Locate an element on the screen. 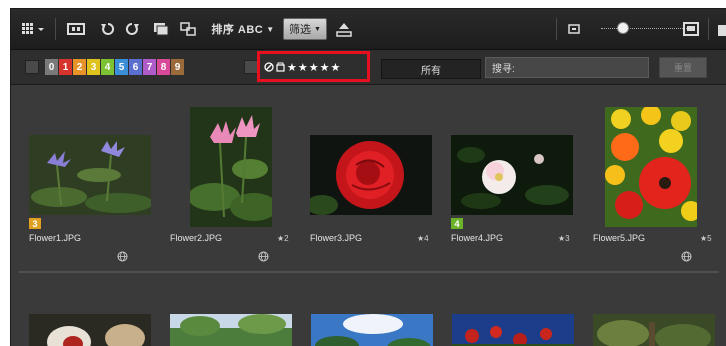 The height and width of the screenshot is (346, 726). sort-label: 排序 ABC is located at coordinates (237, 30).